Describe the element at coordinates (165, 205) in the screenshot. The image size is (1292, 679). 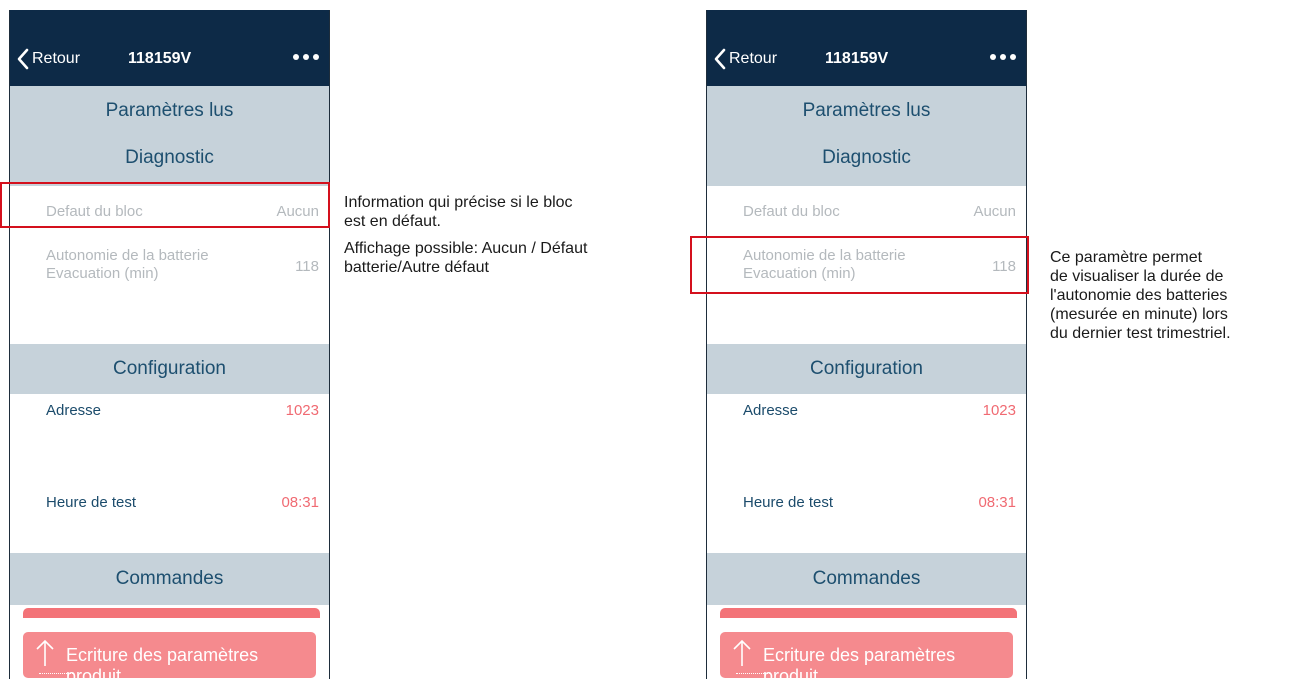
I see `highlight-defaut-bloc` at that location.